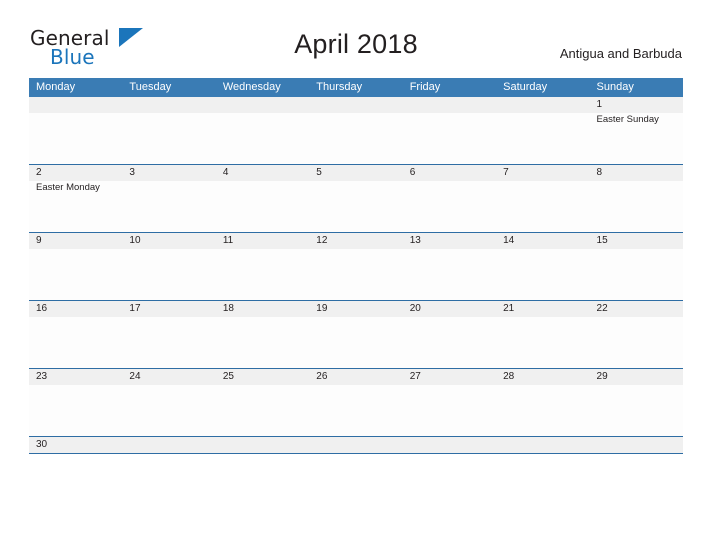 The height and width of the screenshot is (550, 712). I want to click on day-number: 12, so click(355, 241).